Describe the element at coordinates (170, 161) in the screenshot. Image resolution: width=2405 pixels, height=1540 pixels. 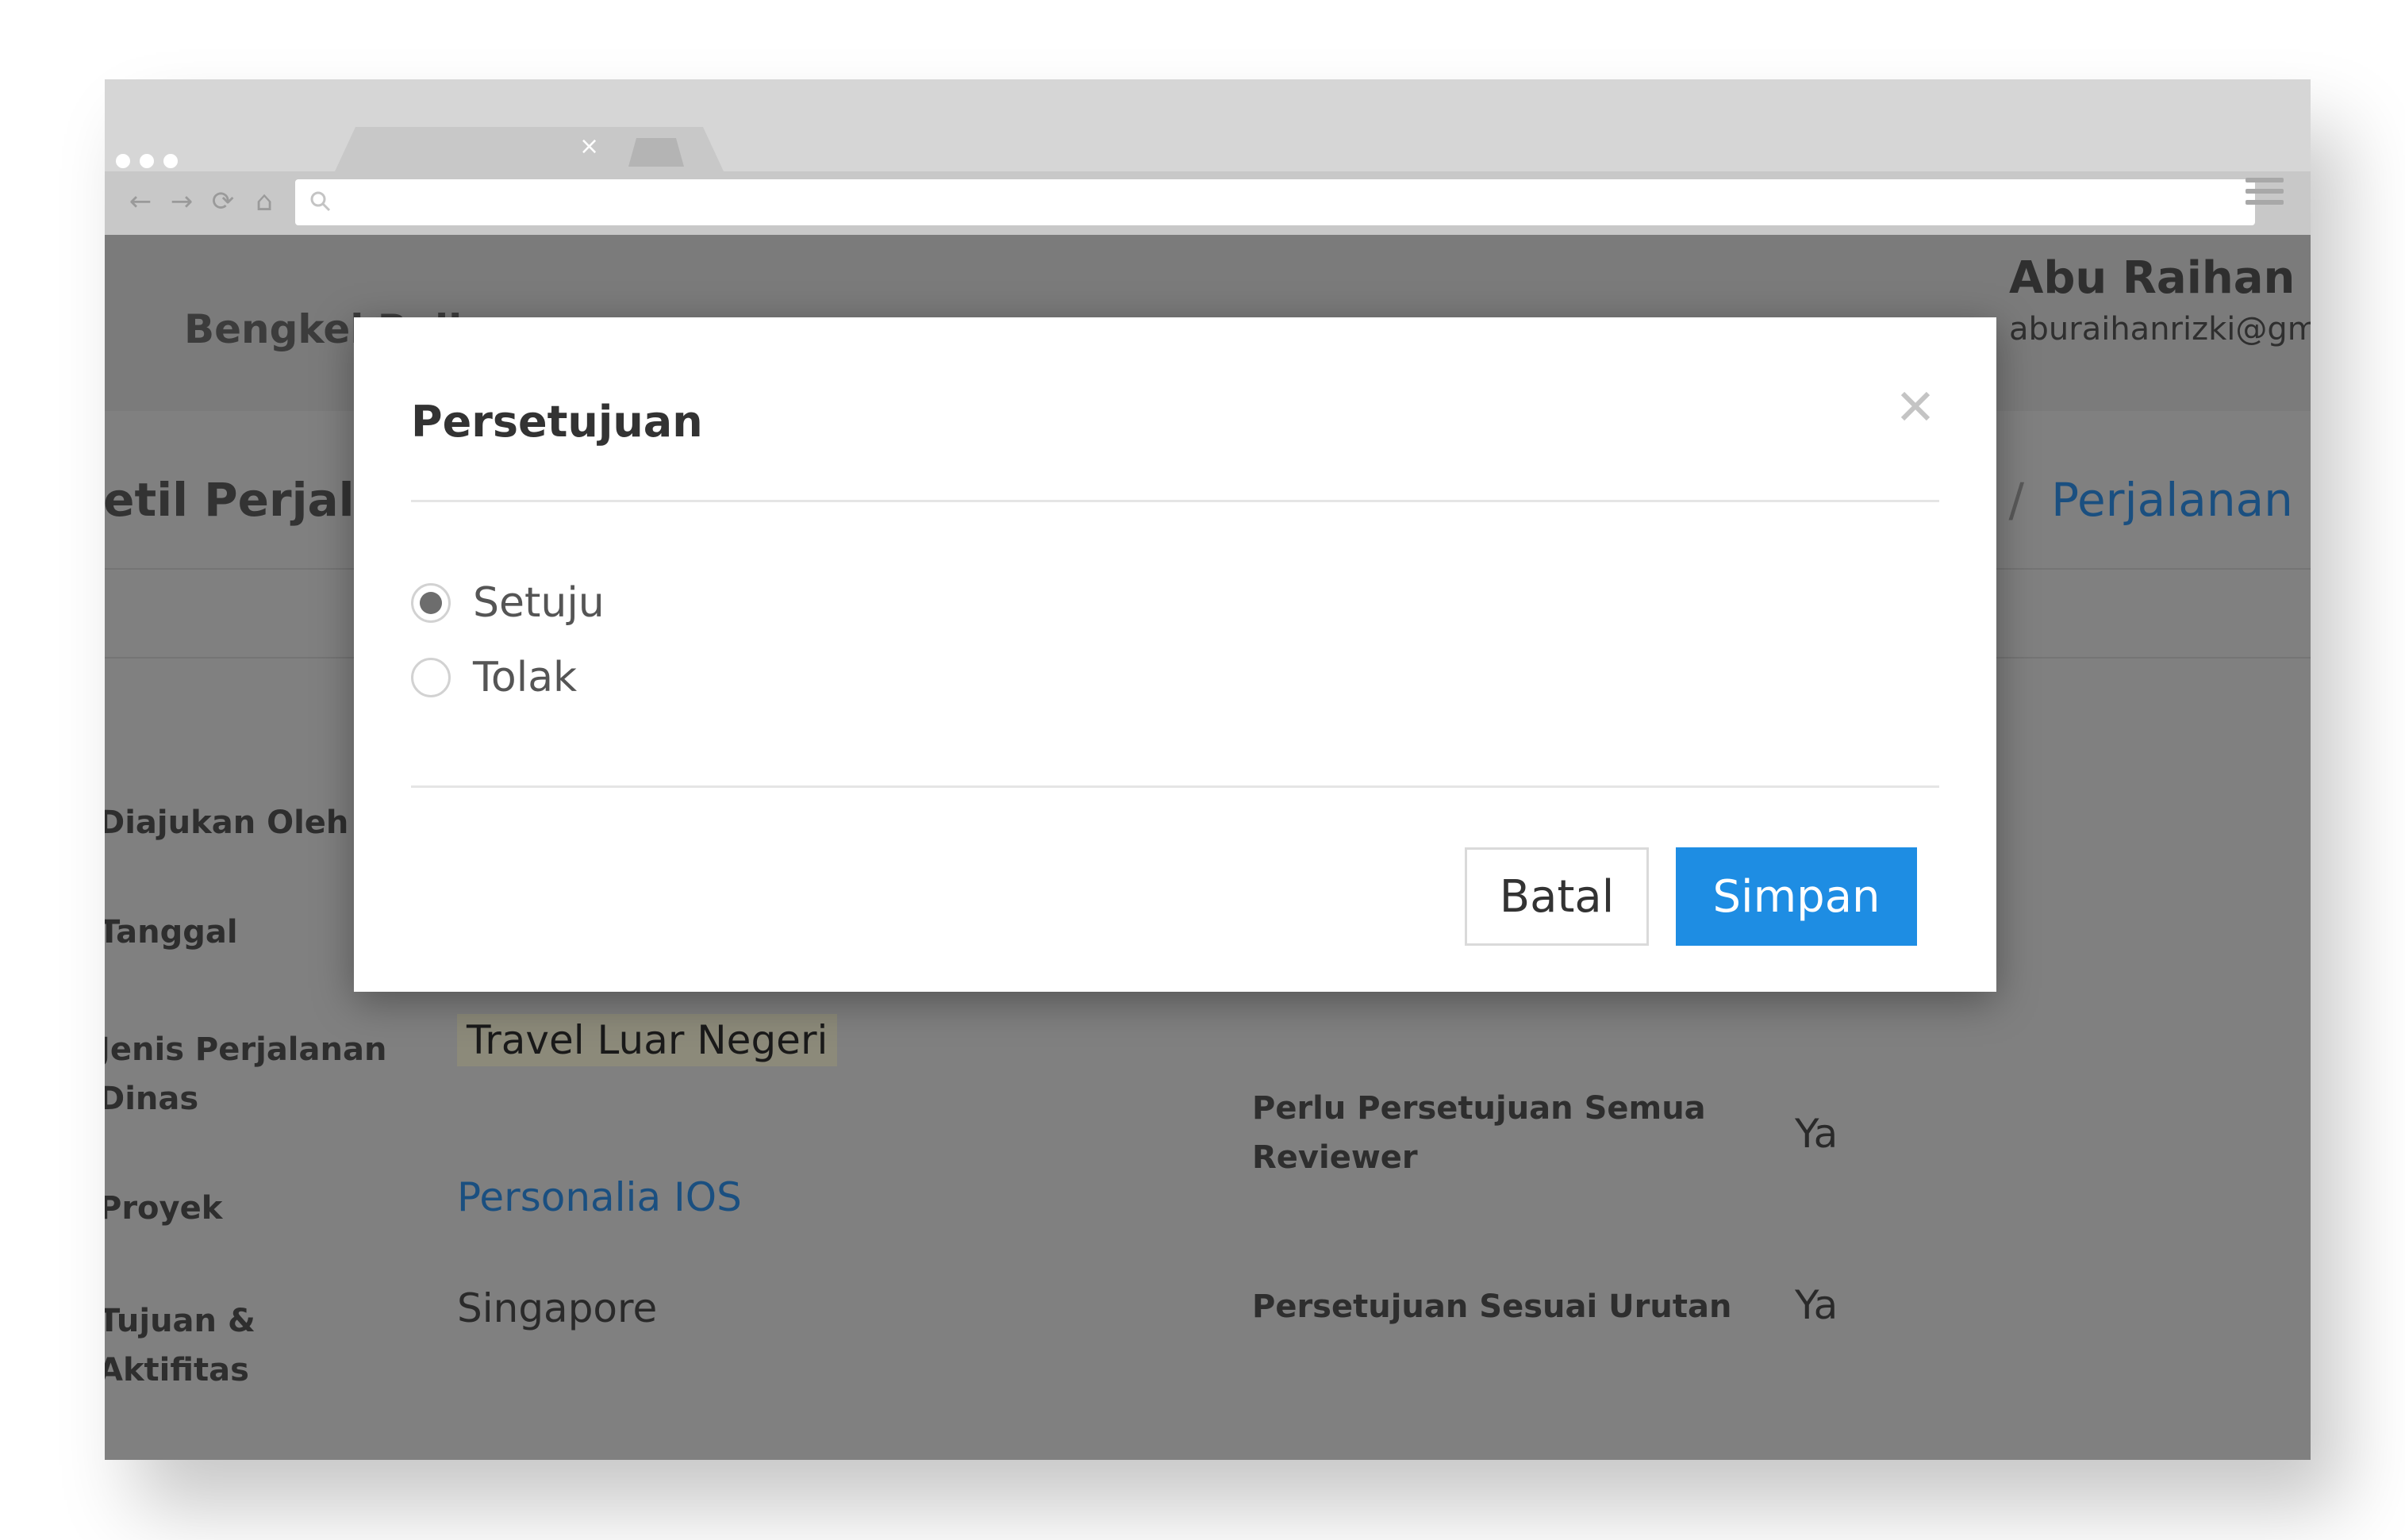
I see `window-control-maximize` at that location.